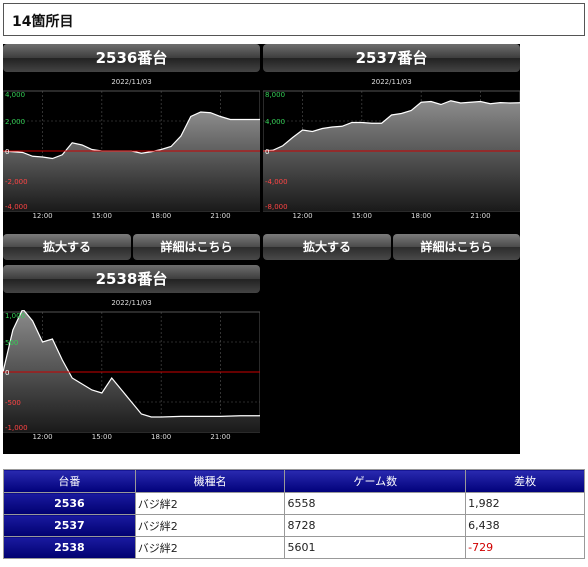  I want to click on page-title: 14箇所目, so click(294, 19).